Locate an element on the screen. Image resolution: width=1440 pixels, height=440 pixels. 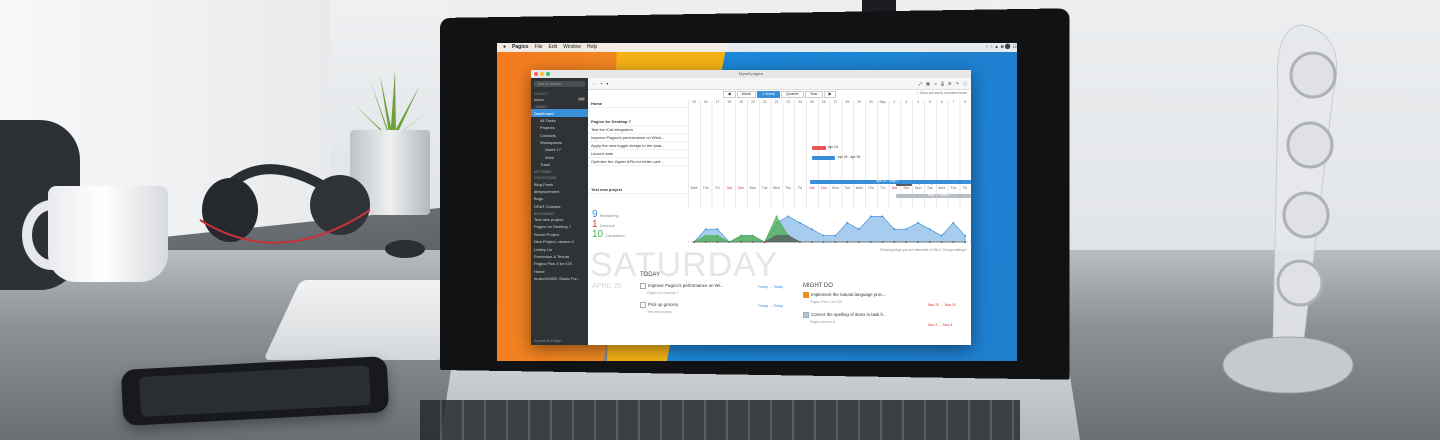
sidebar-item-inbox: Inbox 102 is located at coordinates (559, 99).